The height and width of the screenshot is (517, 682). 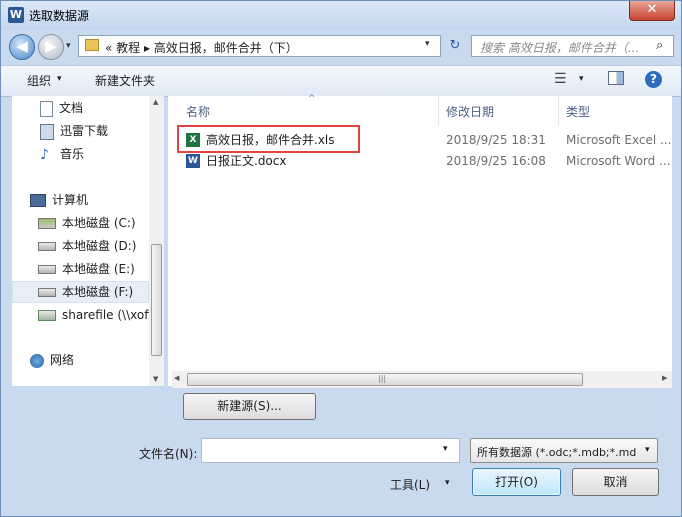 I want to click on address-dropdown-icon: ▾, so click(x=427, y=44).